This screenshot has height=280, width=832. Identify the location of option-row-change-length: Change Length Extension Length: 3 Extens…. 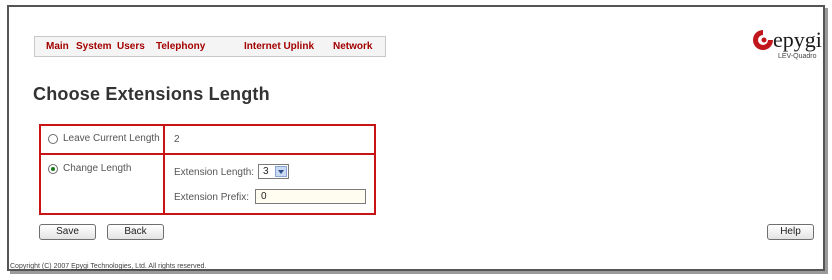
(207, 184).